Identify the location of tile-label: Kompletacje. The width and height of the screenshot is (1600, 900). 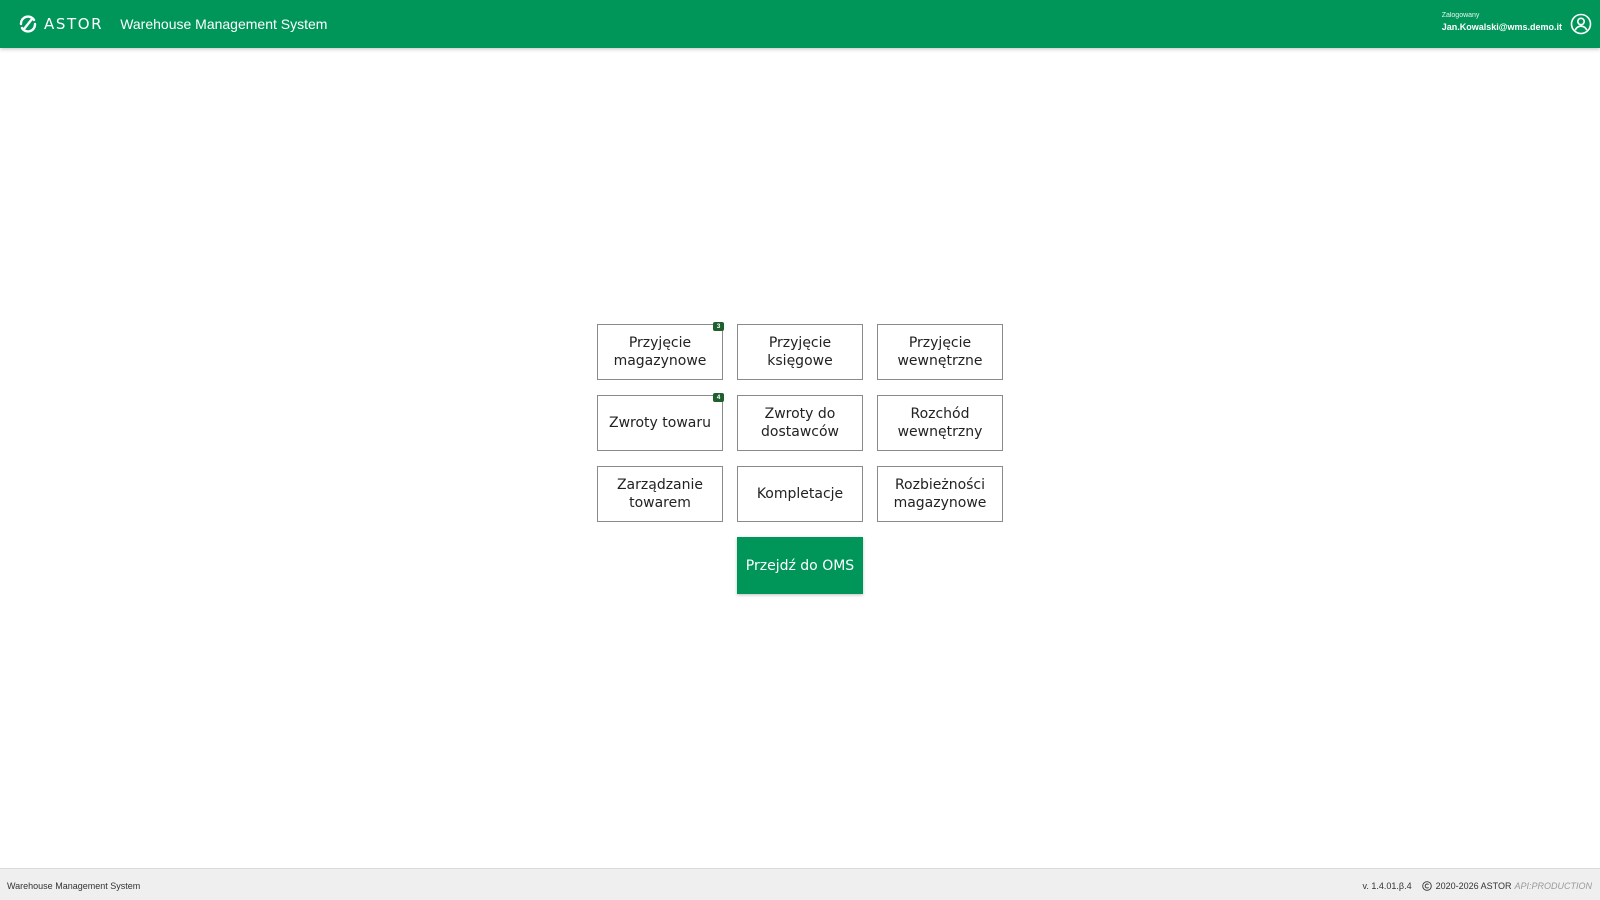
(800, 494).